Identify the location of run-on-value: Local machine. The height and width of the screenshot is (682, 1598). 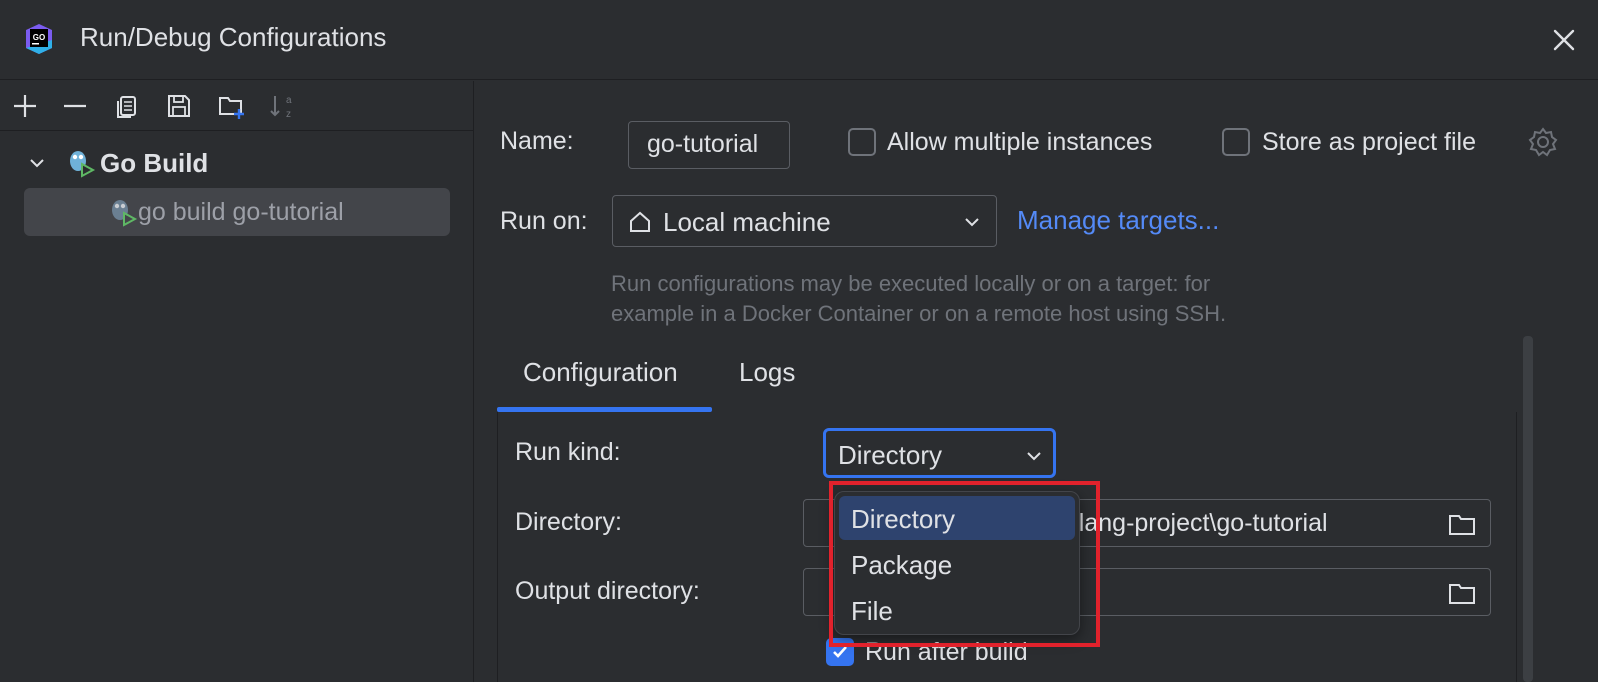
(747, 222).